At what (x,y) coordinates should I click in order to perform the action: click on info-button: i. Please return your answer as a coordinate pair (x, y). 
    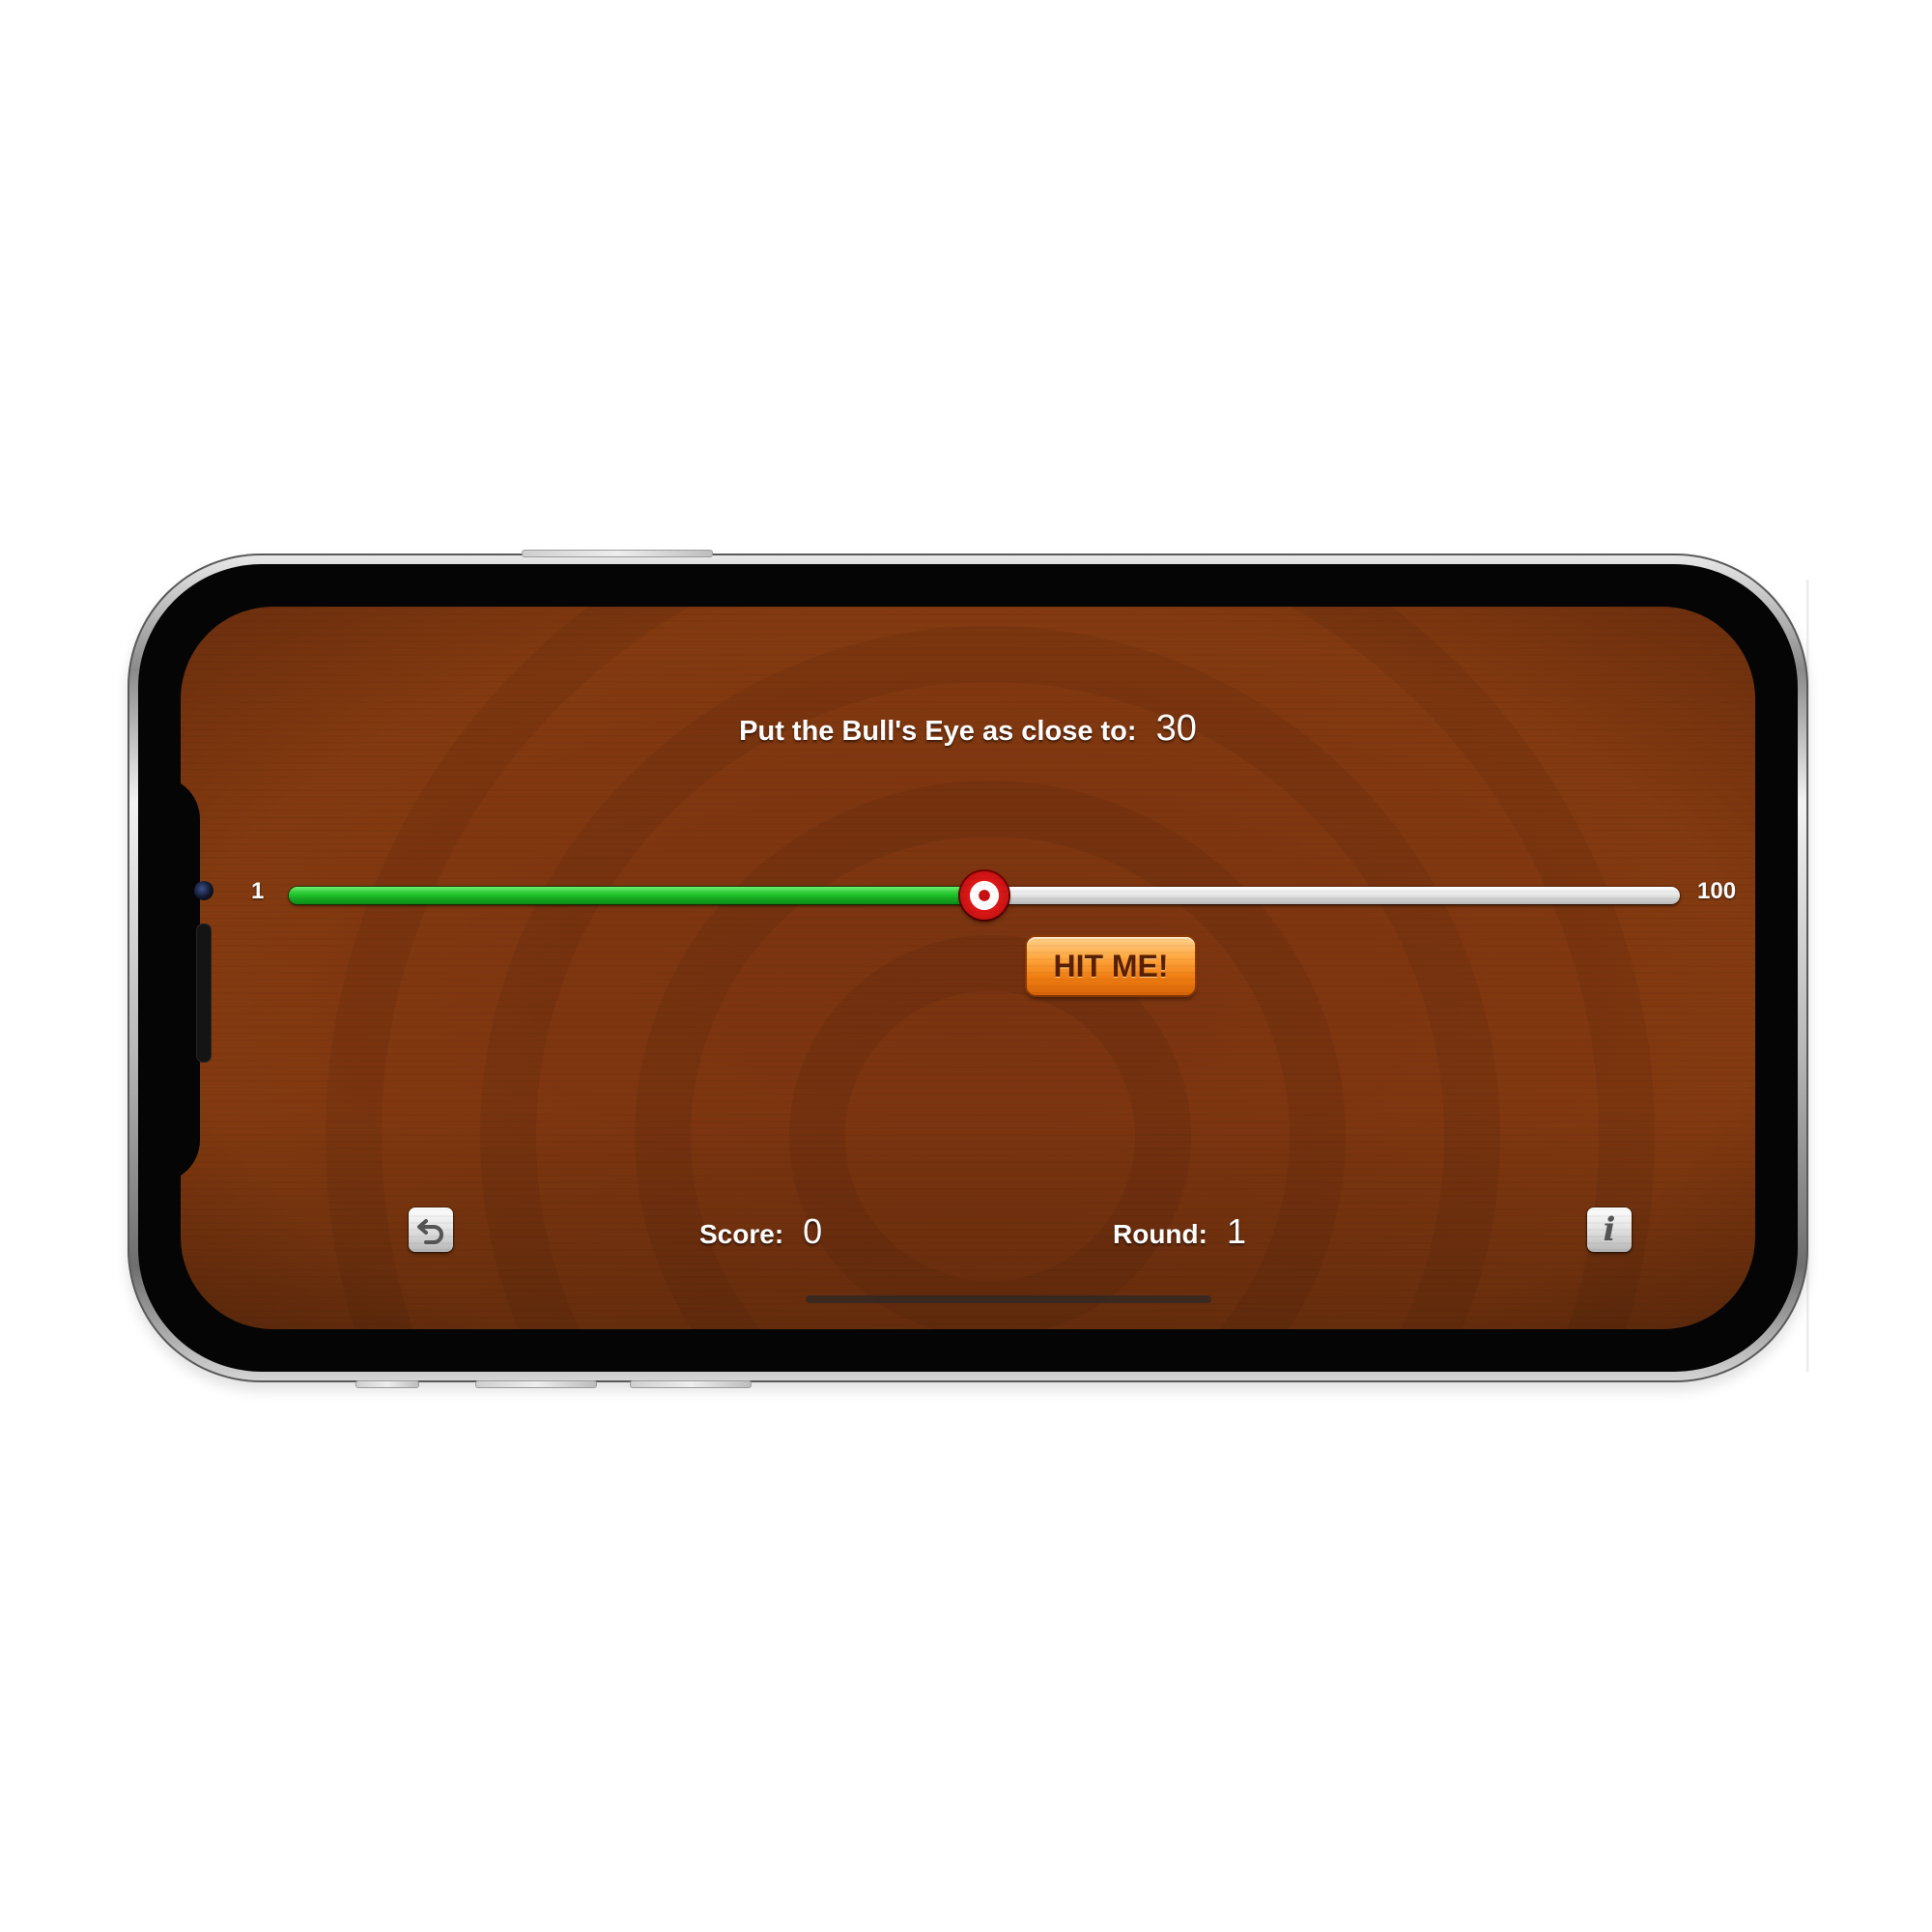
    Looking at the image, I should click on (1609, 1230).